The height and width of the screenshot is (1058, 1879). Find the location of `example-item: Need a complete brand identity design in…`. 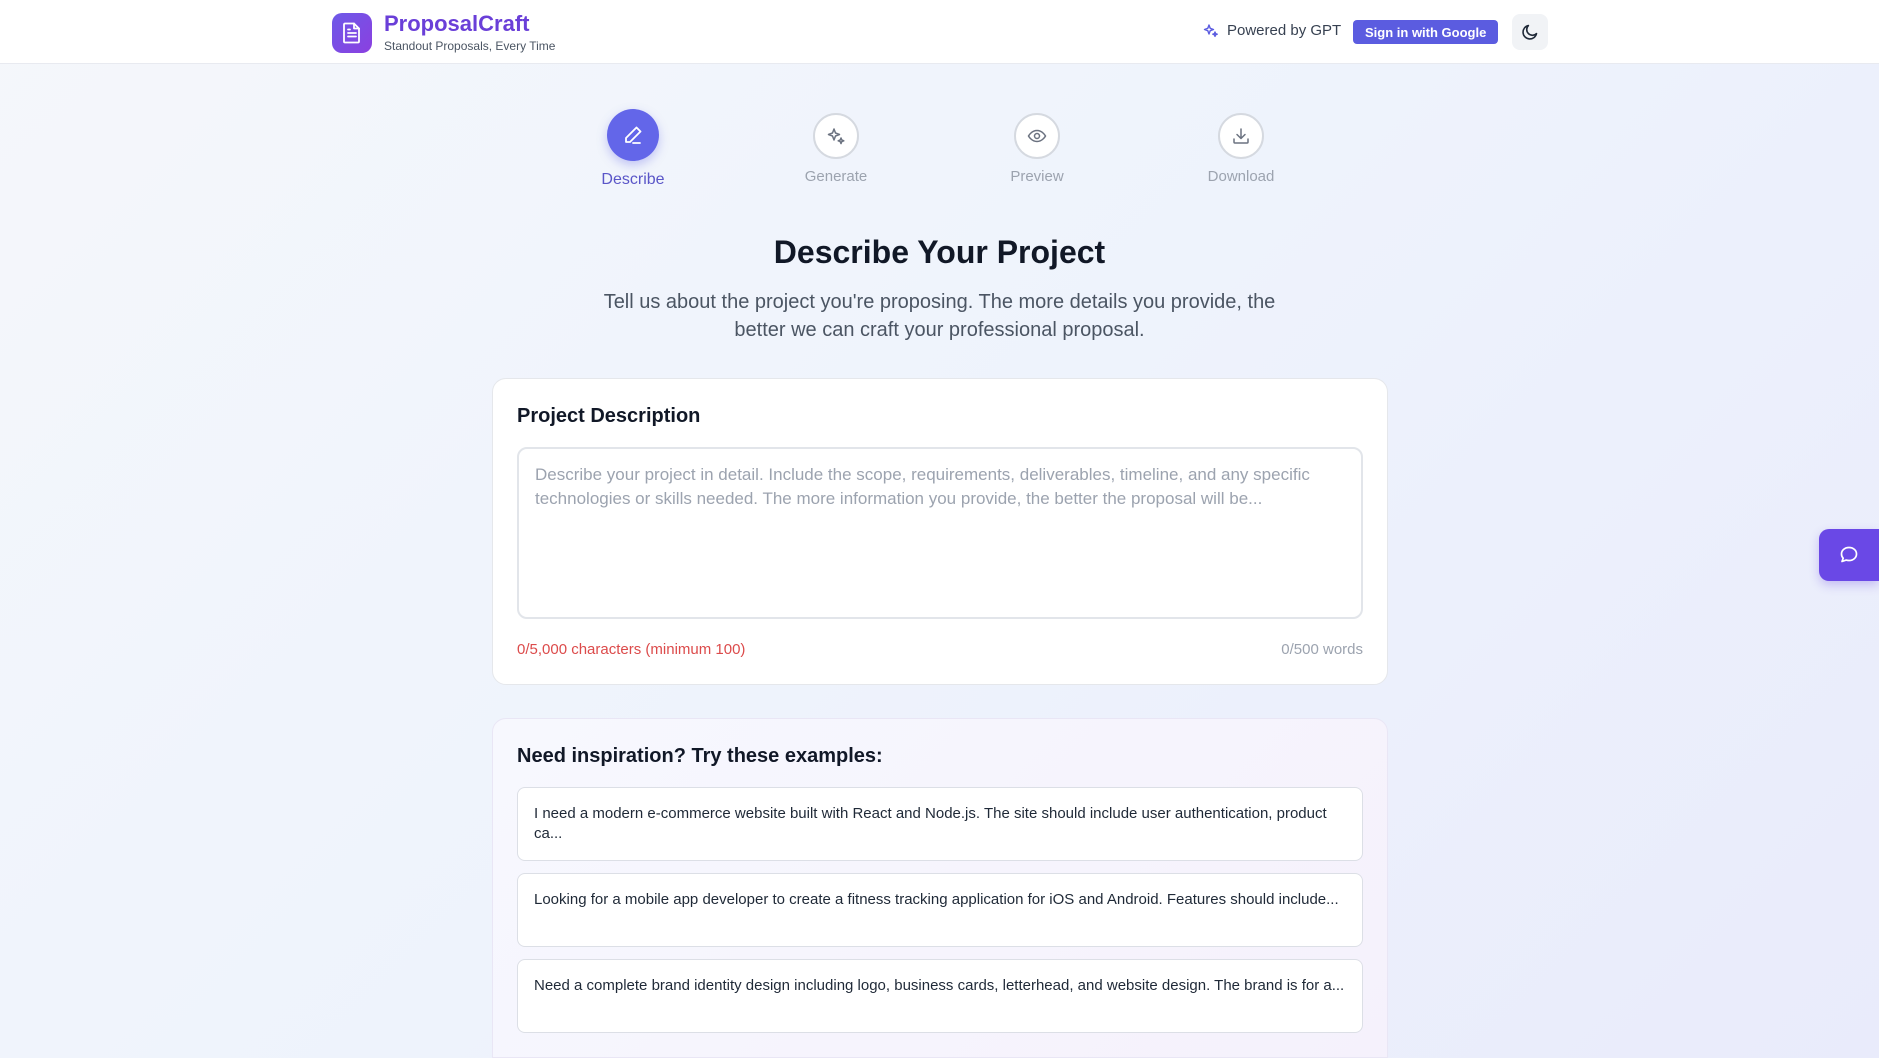

example-item: Need a complete brand identity design in… is located at coordinates (940, 996).